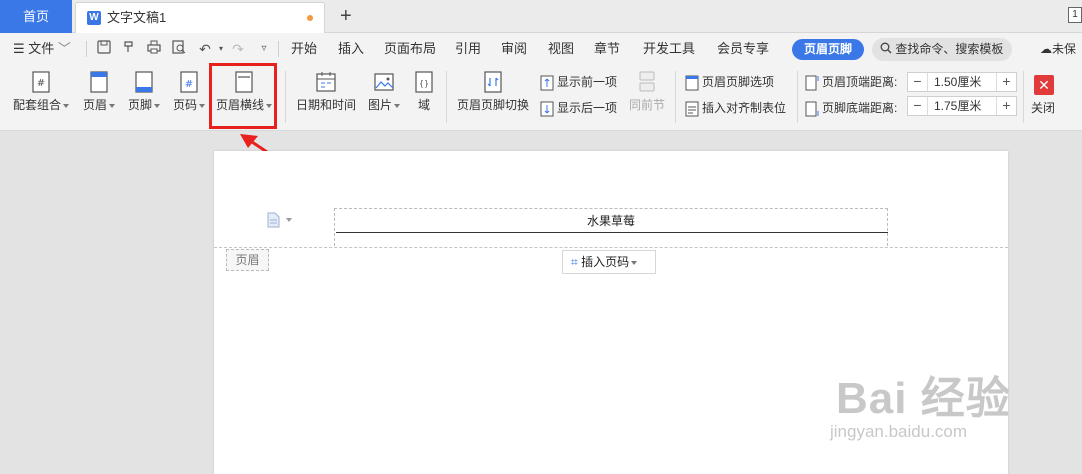 The height and width of the screenshot is (474, 1082). I want to click on combo-label: 配套组合, so click(36, 105).